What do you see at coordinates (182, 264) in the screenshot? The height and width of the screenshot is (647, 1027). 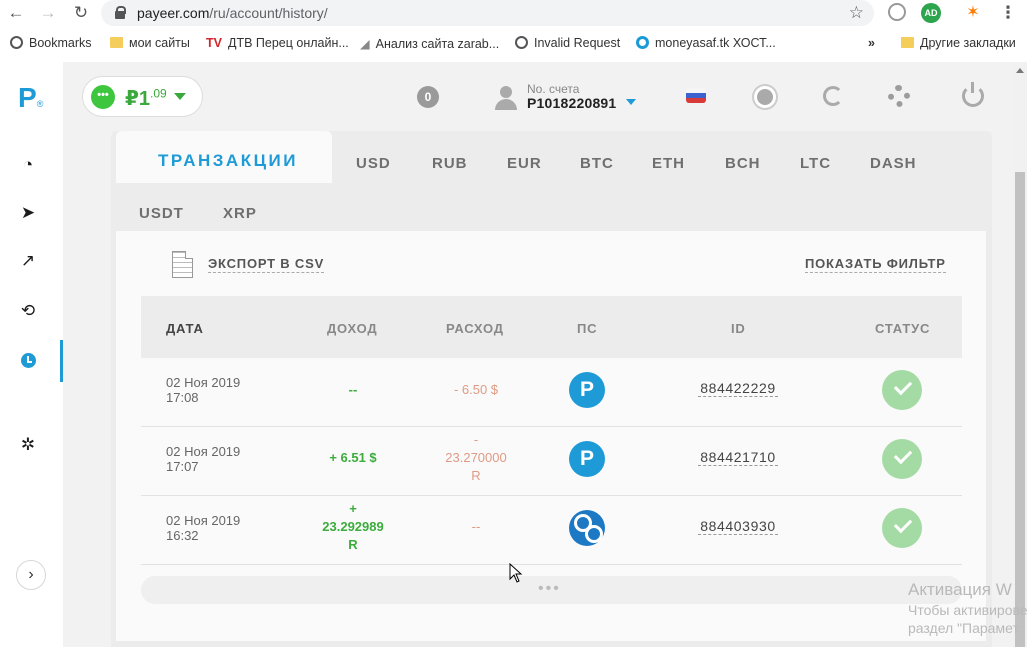 I see `spreadsheet-icon` at bounding box center [182, 264].